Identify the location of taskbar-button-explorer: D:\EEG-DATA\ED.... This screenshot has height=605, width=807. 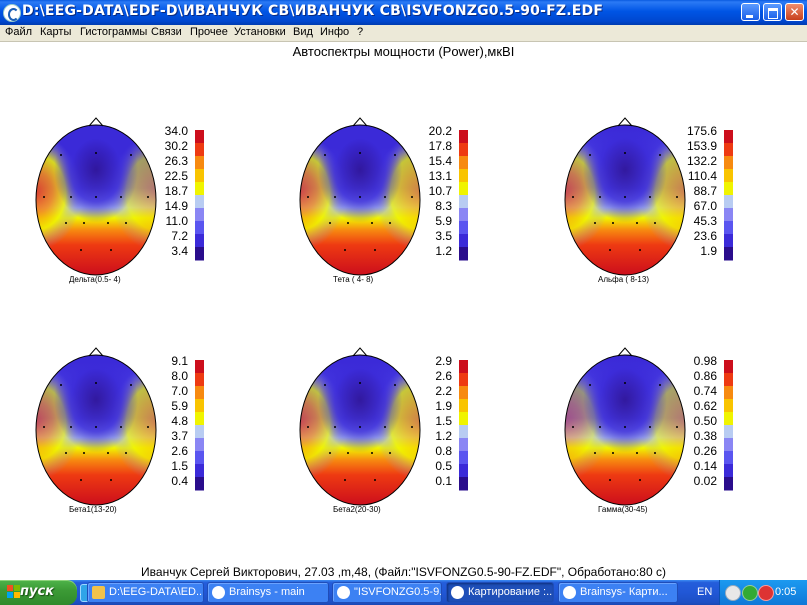
(145, 592).